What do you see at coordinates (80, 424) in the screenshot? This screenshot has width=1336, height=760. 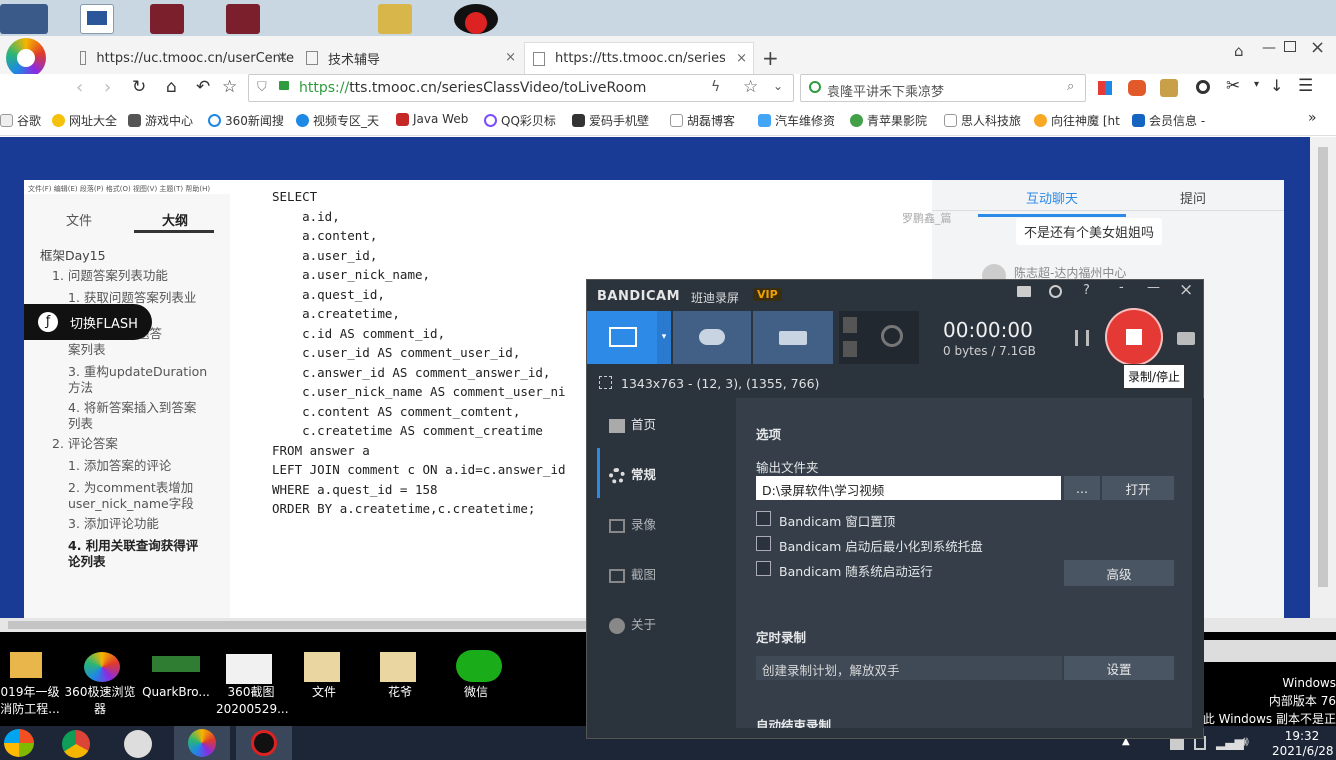 I see `outline-item: 列表` at bounding box center [80, 424].